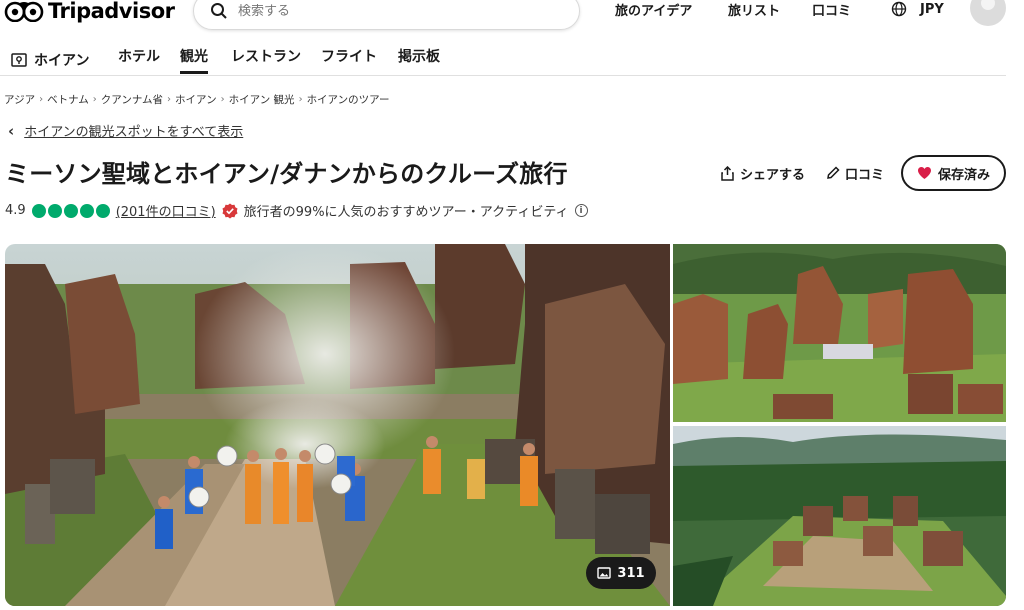 This screenshot has width=1024, height=610. What do you see at coordinates (62, 61) in the screenshot?
I see `subnav-home-label: ホイアン` at bounding box center [62, 61].